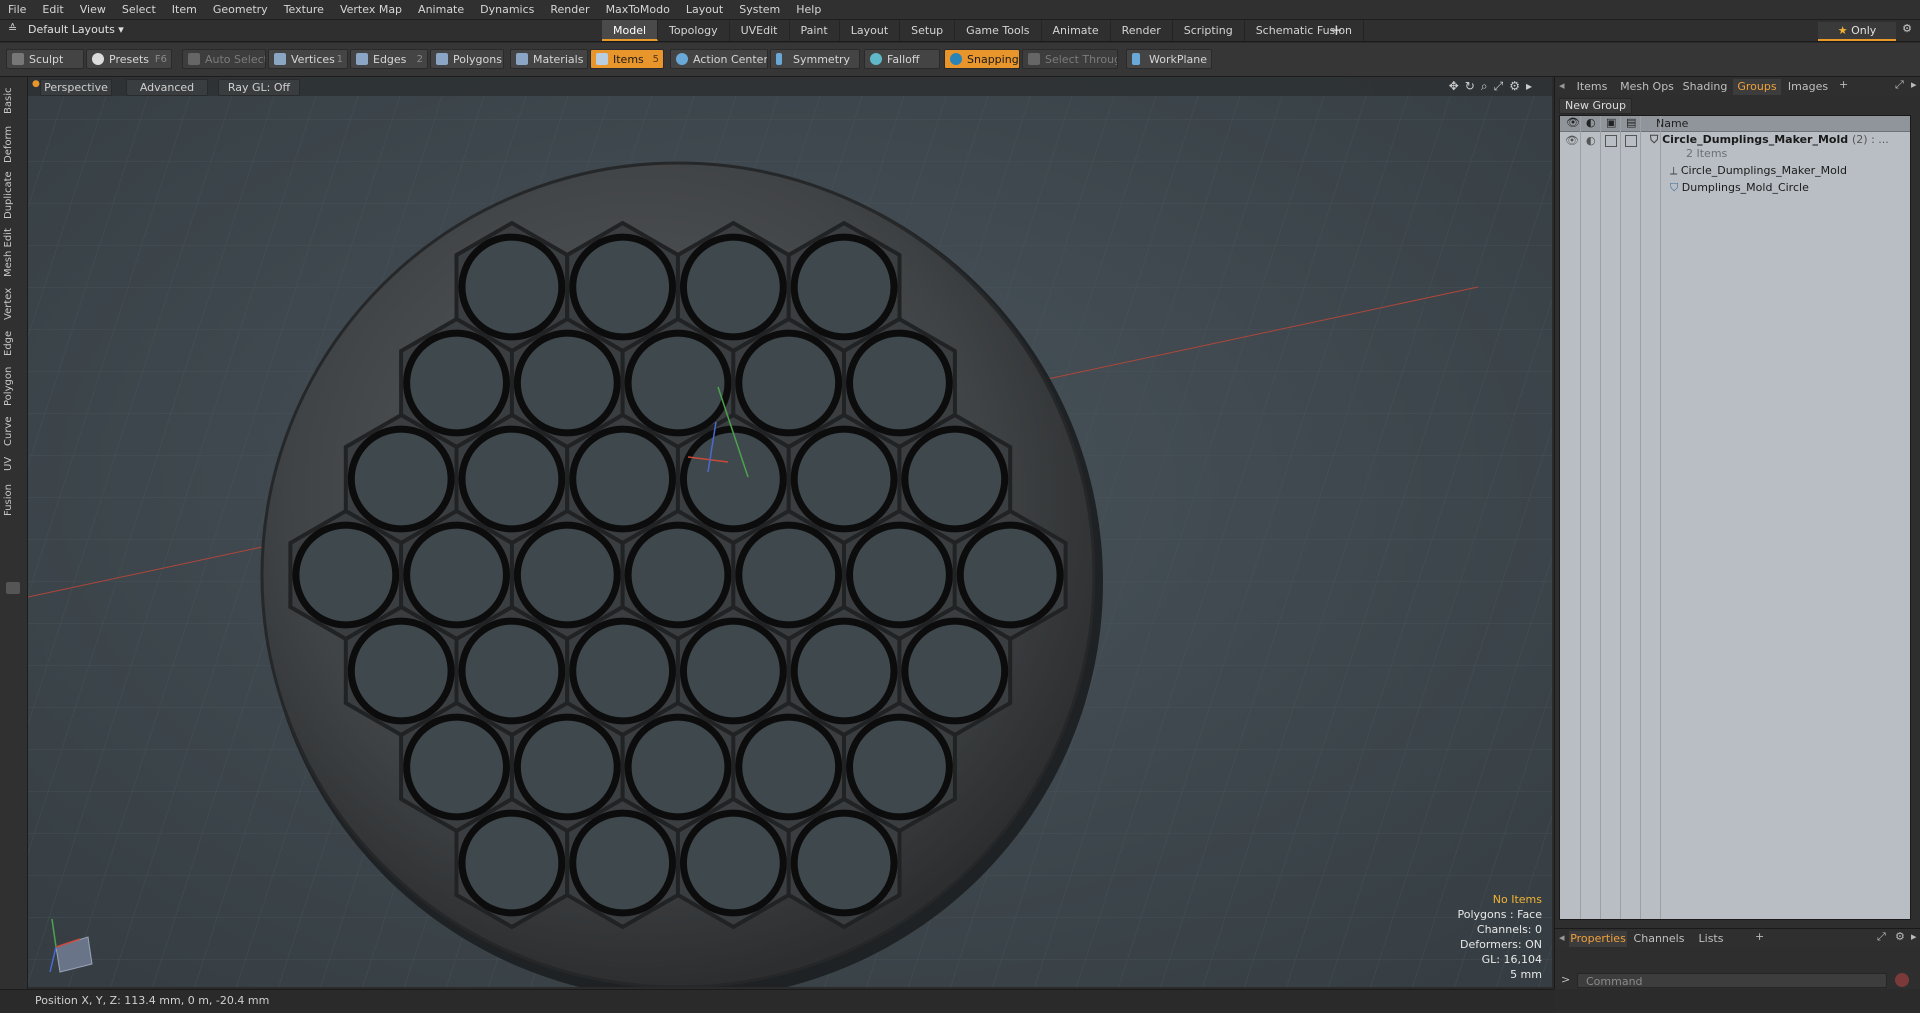 The image size is (1920, 1013). What do you see at coordinates (1705, 87) in the screenshot?
I see `tab-shading: Shading` at bounding box center [1705, 87].